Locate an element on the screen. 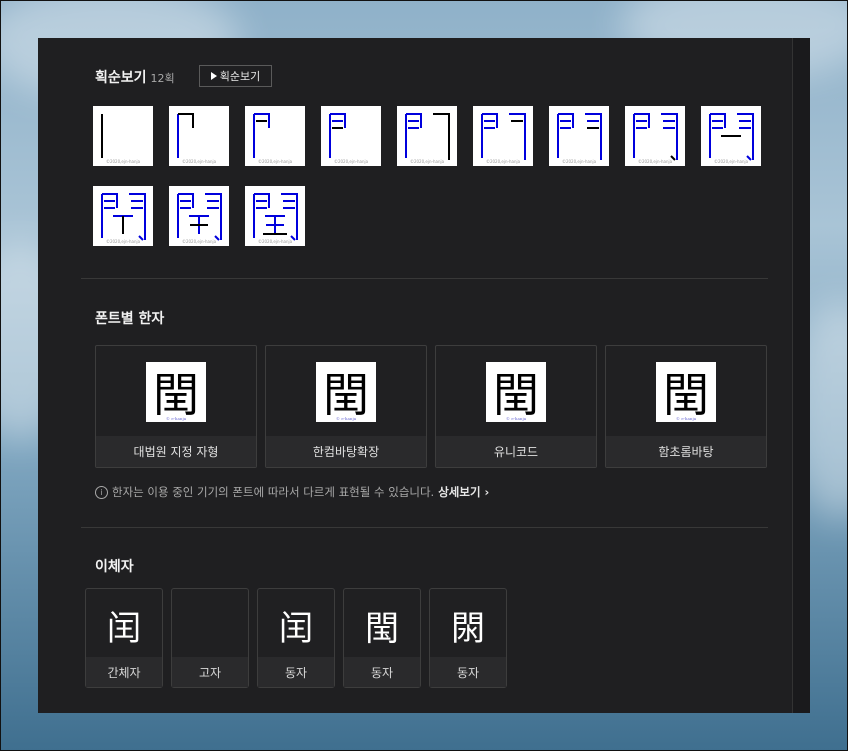 The image size is (848, 751). font-card-unicode: 閏 © e-hanja 유니코드 is located at coordinates (516, 406).